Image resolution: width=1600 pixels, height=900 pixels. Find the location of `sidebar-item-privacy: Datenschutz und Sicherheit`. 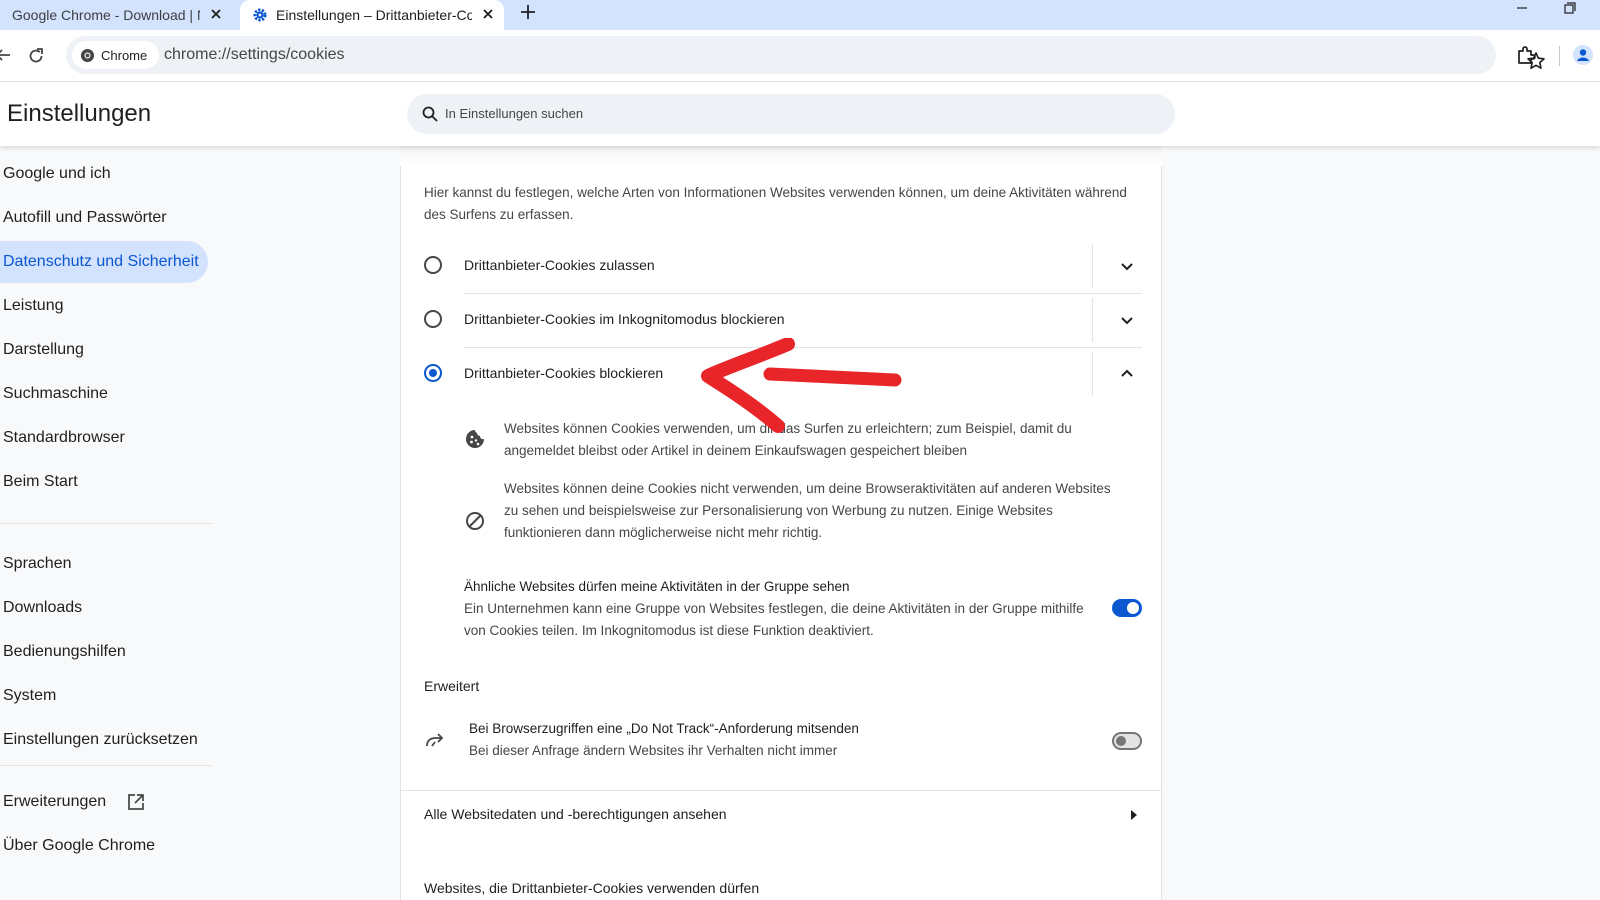

sidebar-item-privacy: Datenschutz und Sicherheit is located at coordinates (104, 262).